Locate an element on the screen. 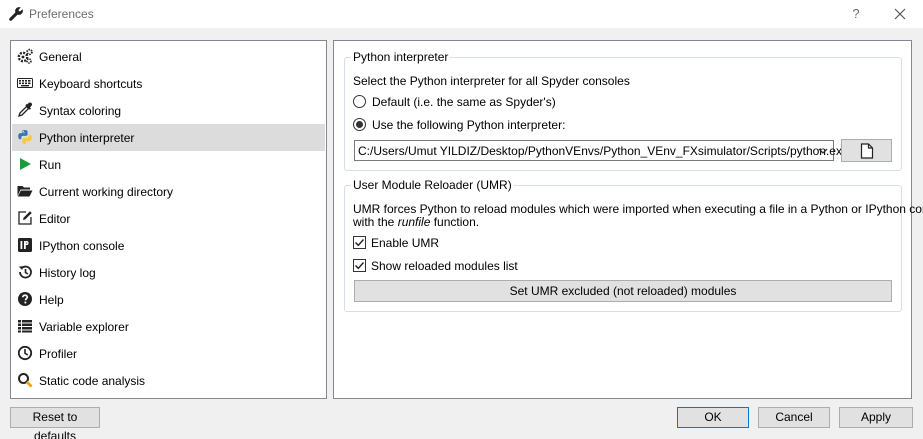  chevron-down-icon is located at coordinates (823, 151).